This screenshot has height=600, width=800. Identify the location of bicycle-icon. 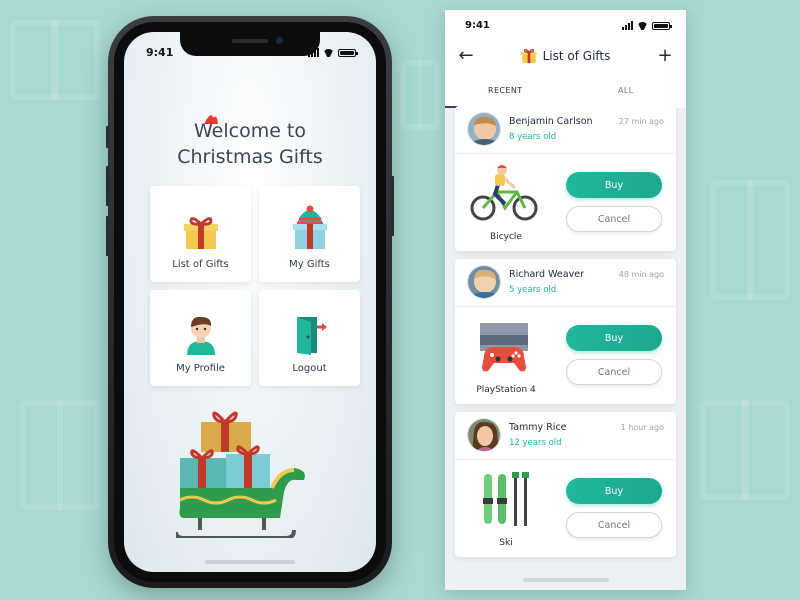
(504, 193).